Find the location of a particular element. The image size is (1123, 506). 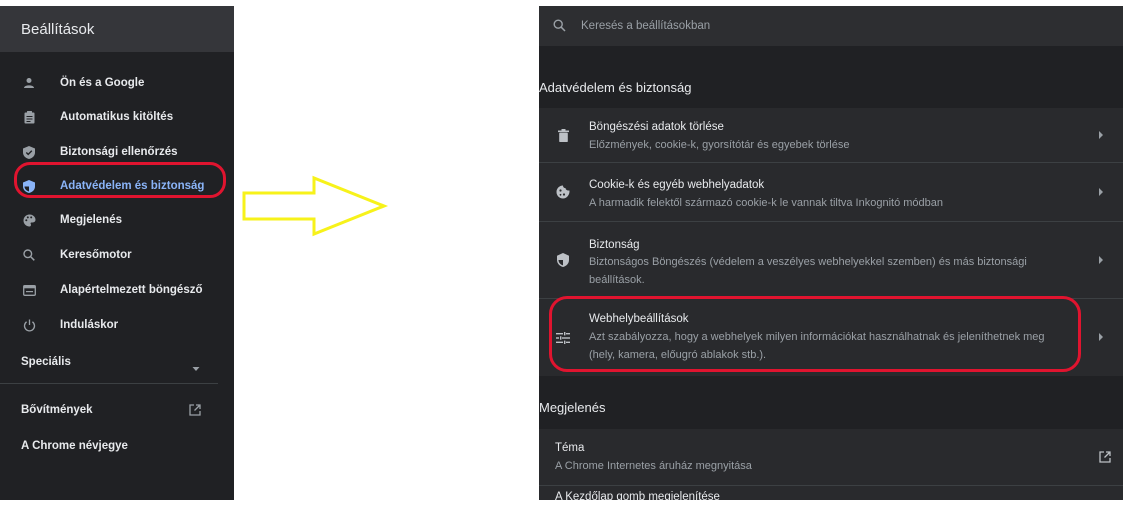

appearance-title: Megjelenés is located at coordinates (572, 407).